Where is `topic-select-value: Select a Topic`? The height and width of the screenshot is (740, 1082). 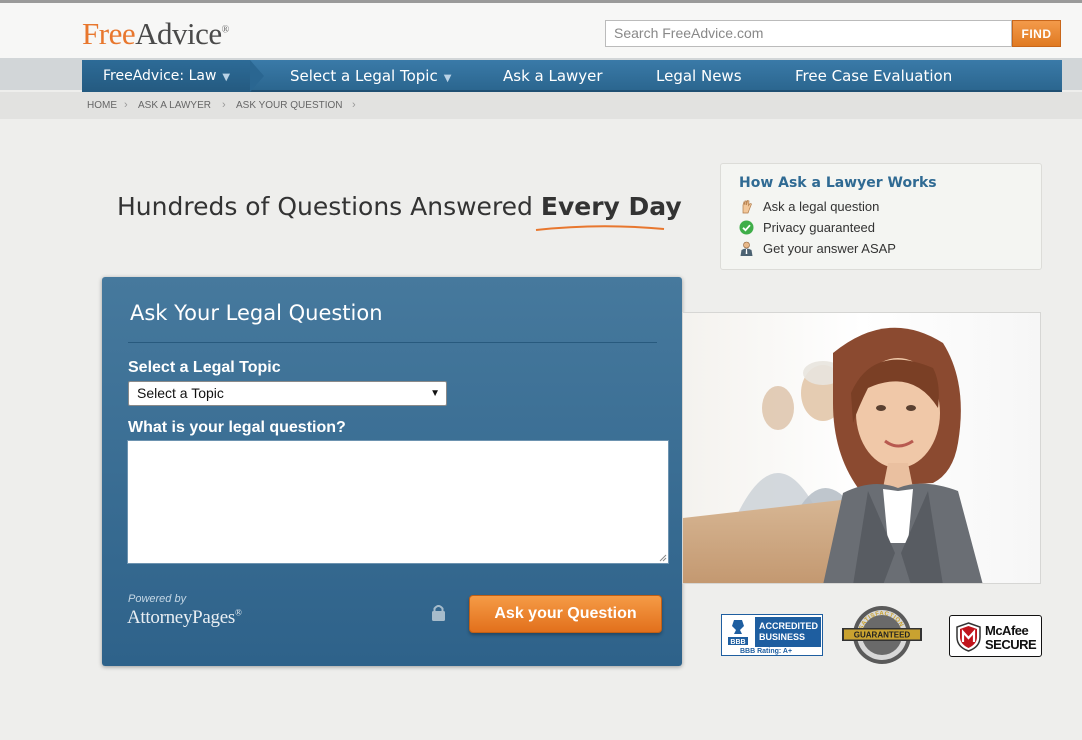 topic-select-value: Select a Topic is located at coordinates (180, 393).